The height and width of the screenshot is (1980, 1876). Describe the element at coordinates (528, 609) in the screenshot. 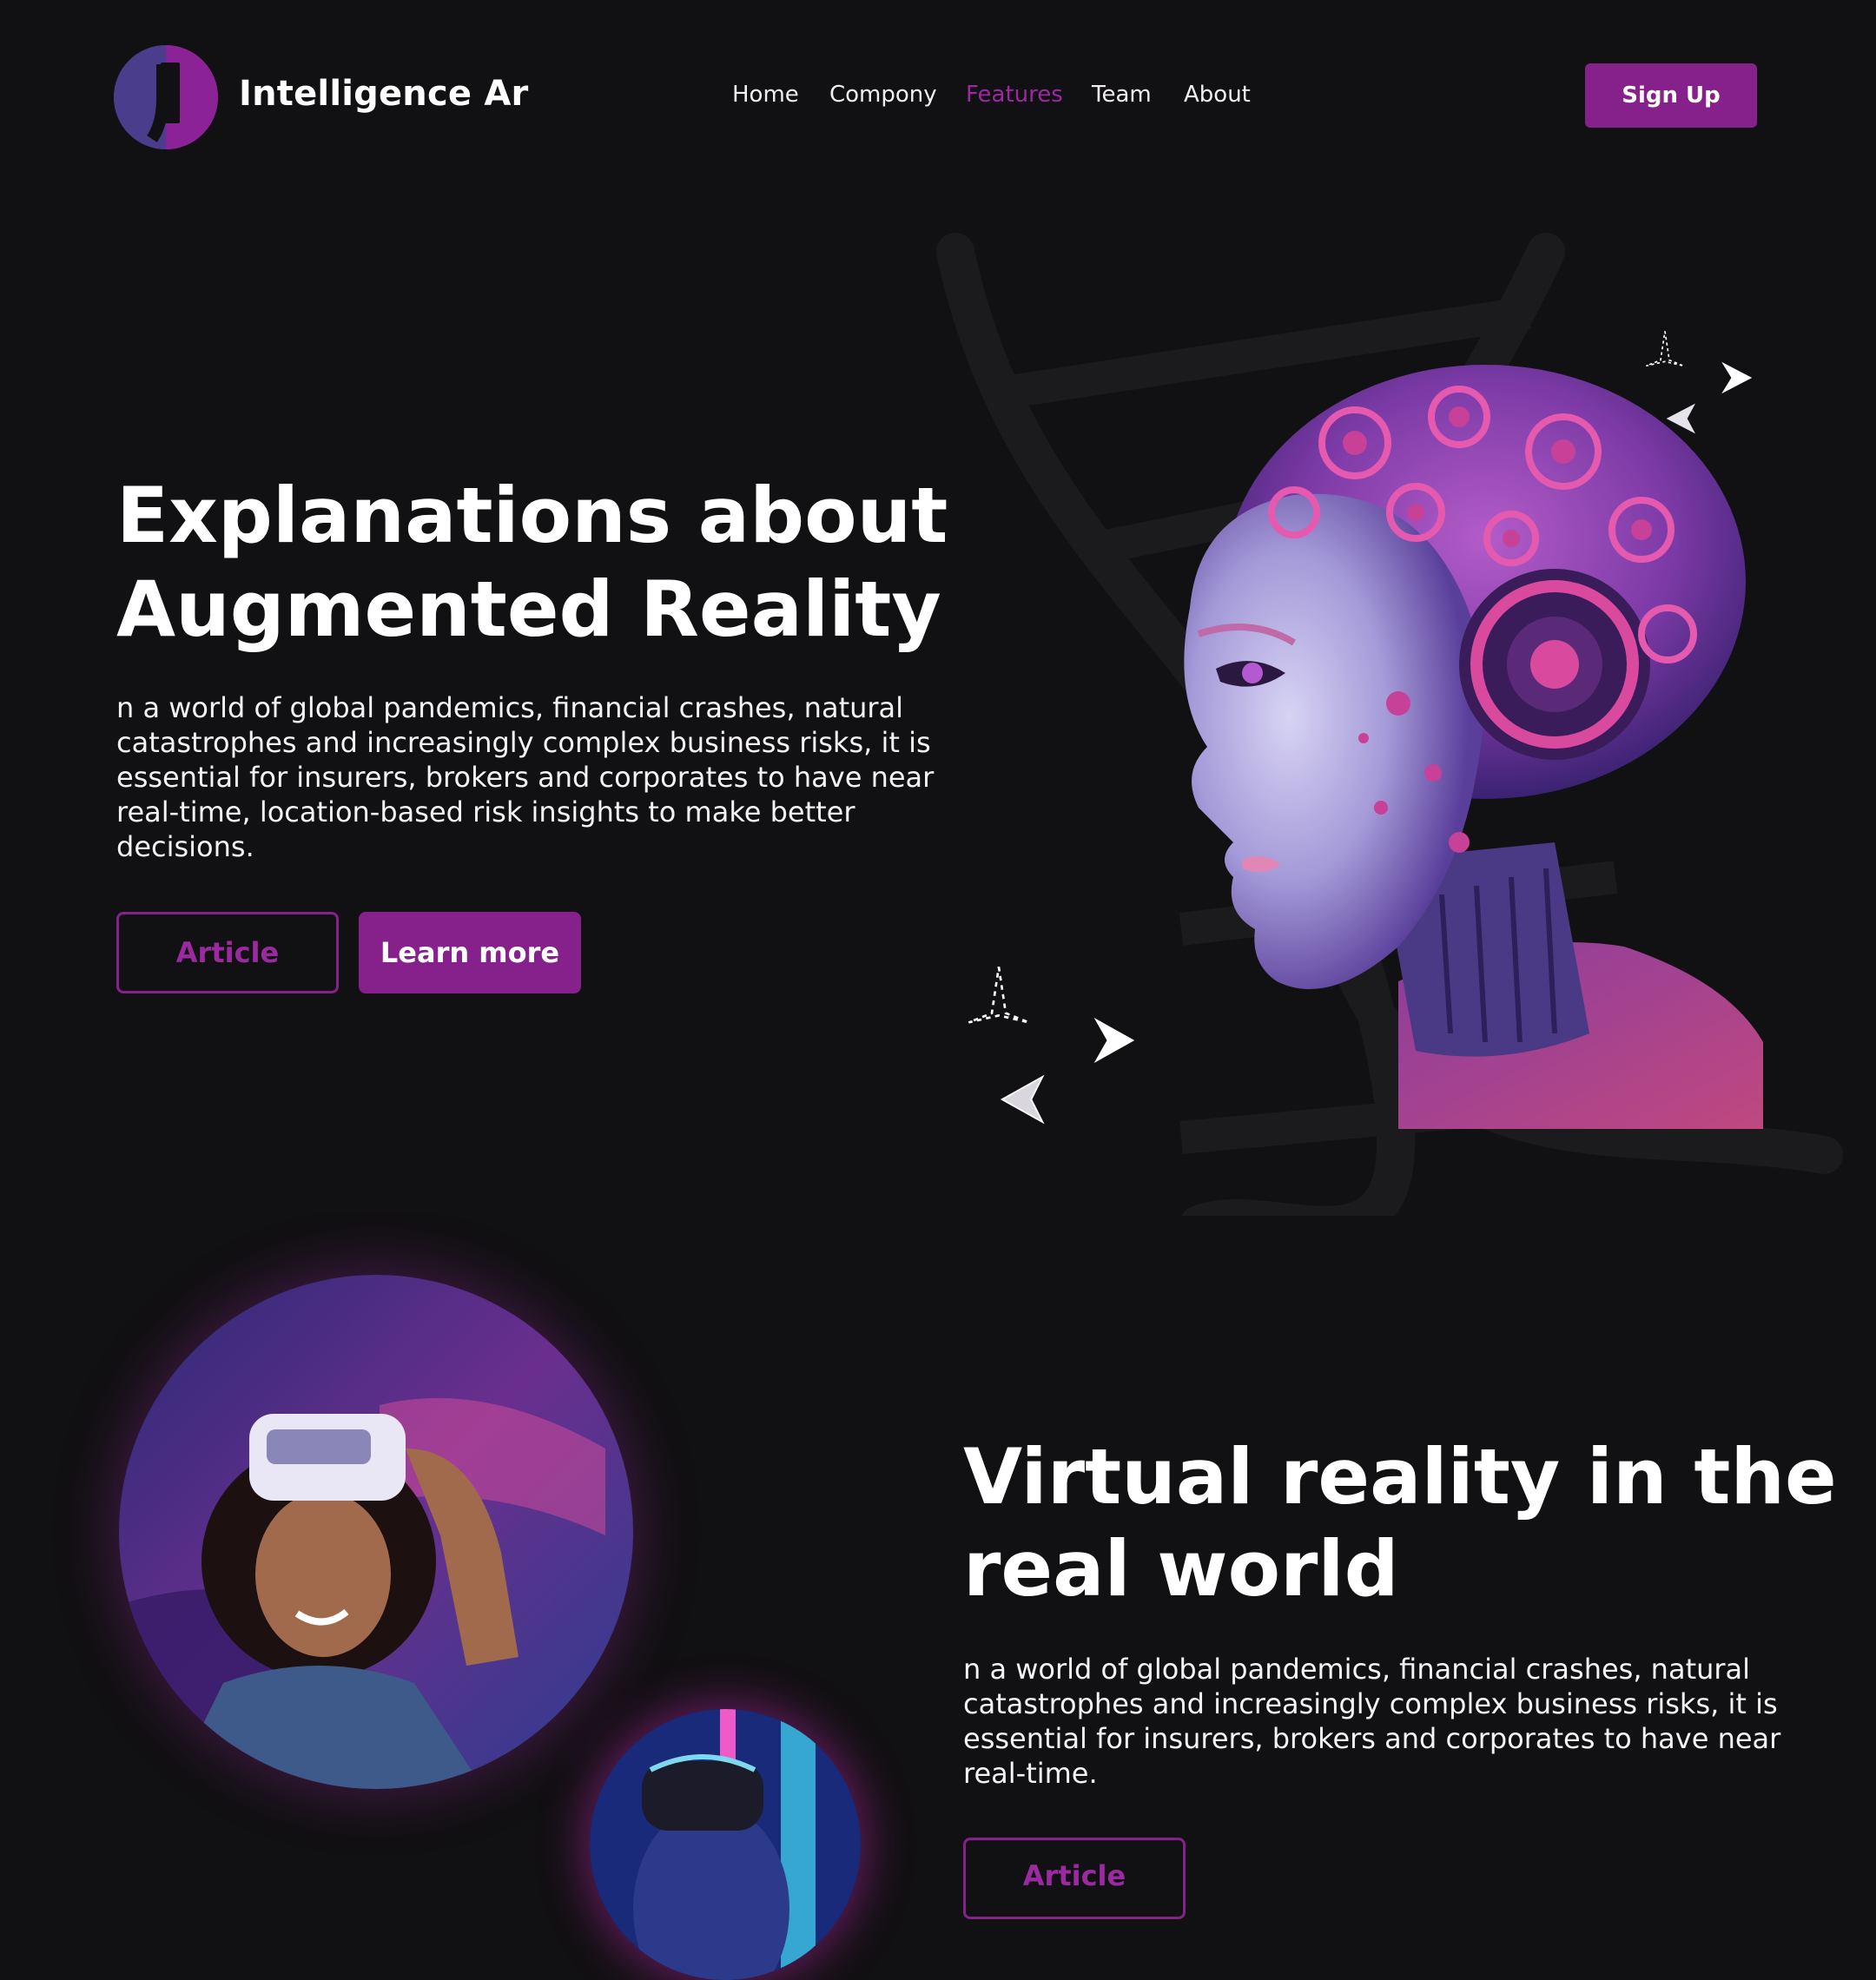

I see `hero-title-line-2: Augmented Reality` at that location.